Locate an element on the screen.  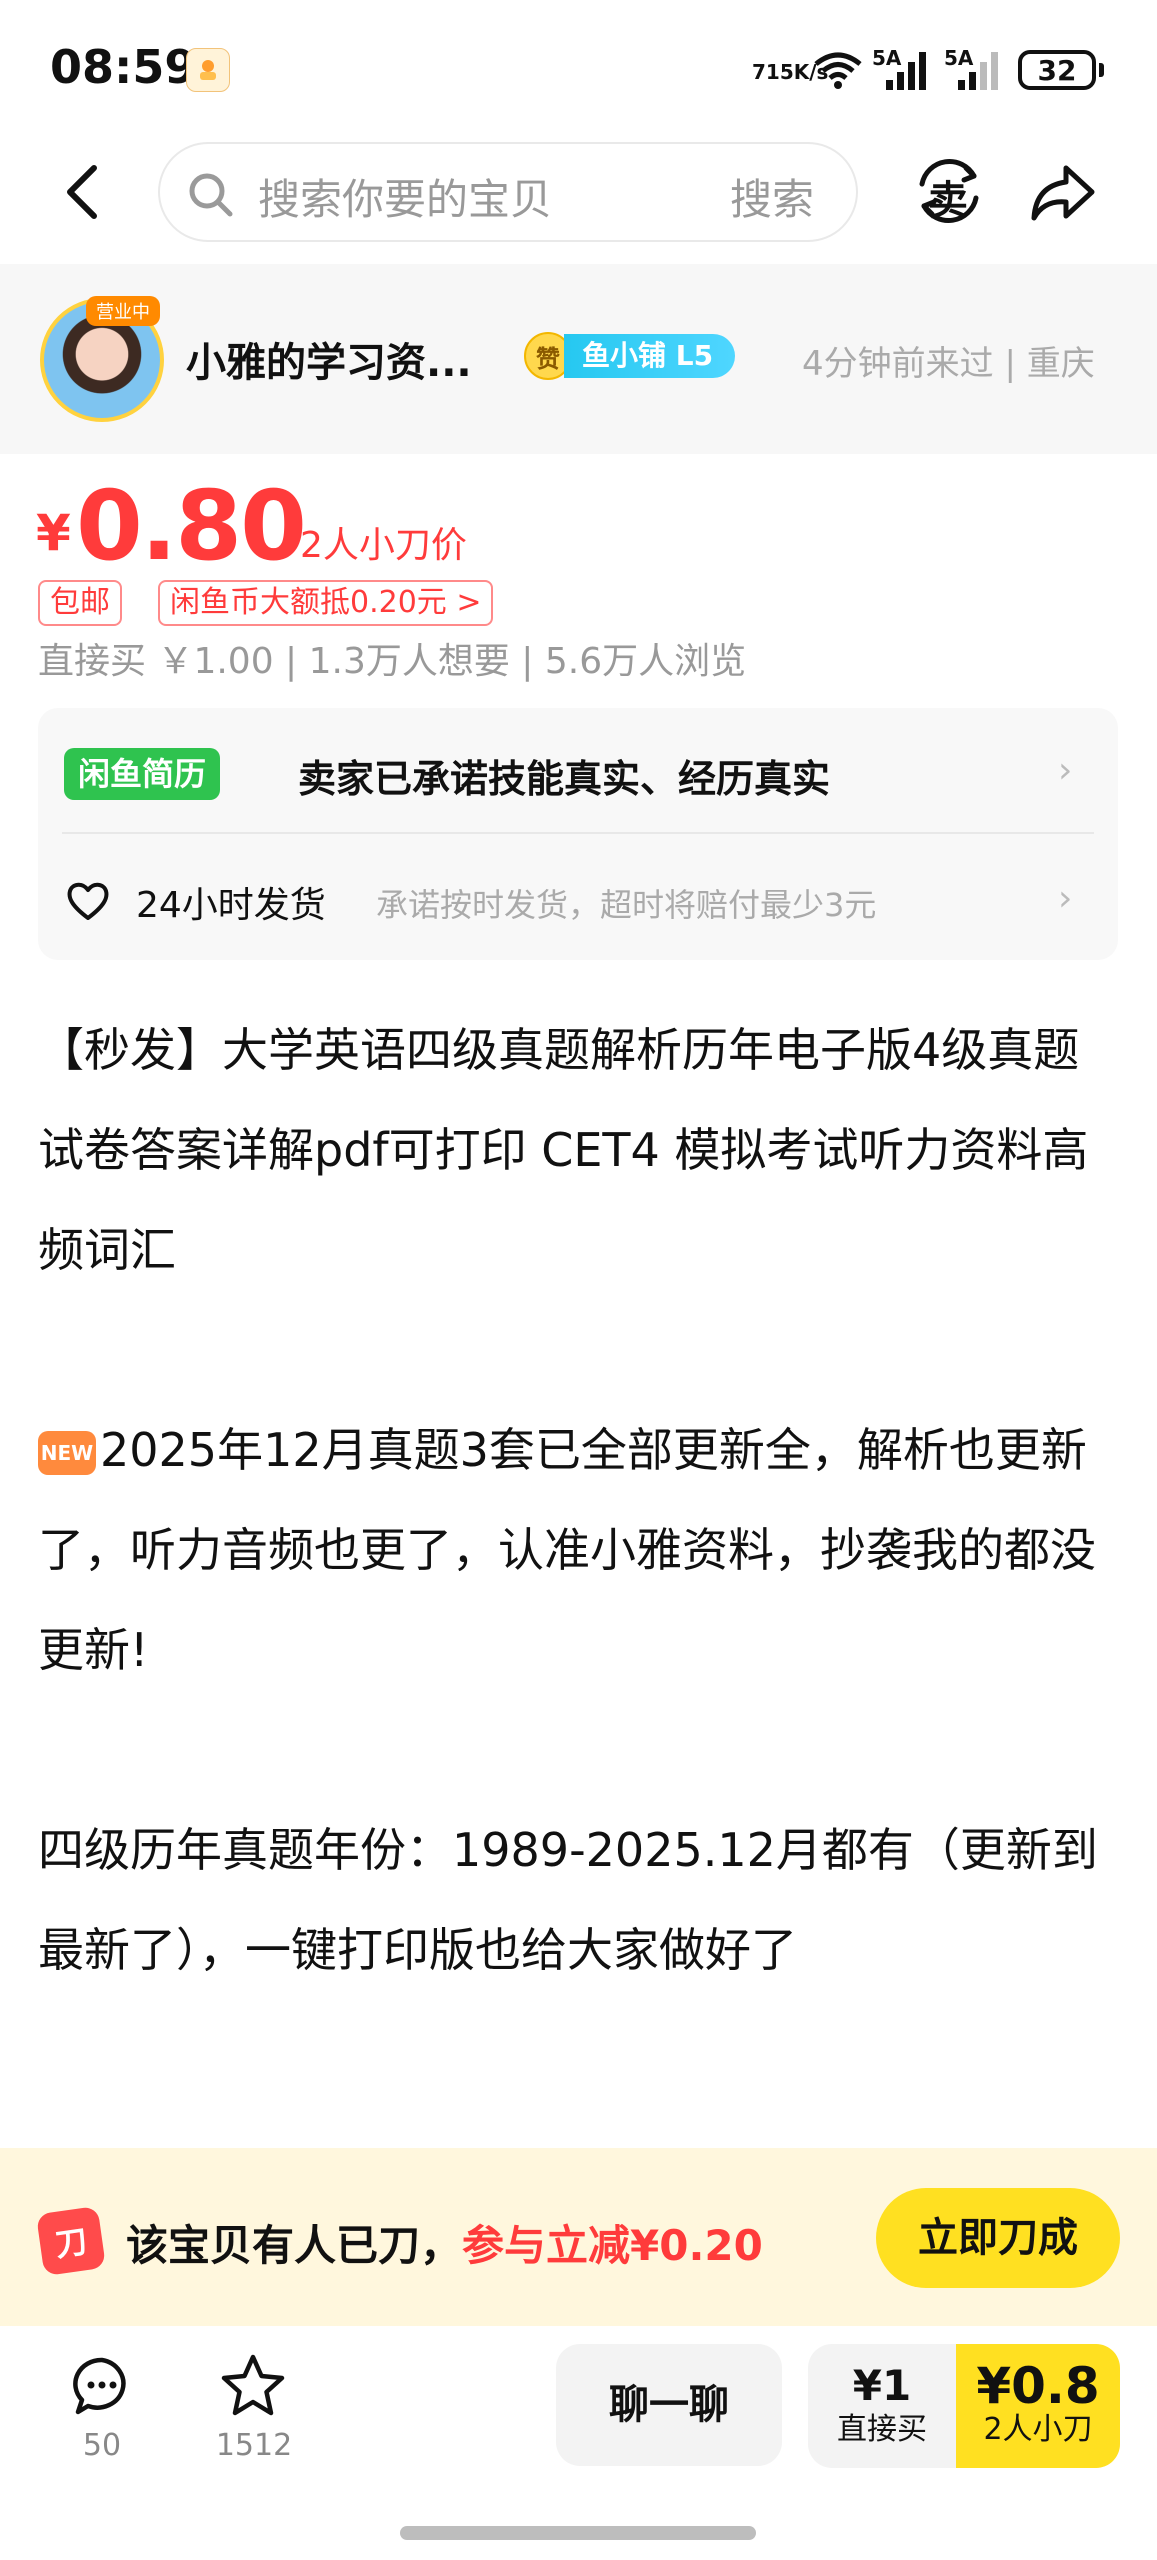
seller-meta: 4分钟前来过 | 重庆 is located at coordinates (948, 364).